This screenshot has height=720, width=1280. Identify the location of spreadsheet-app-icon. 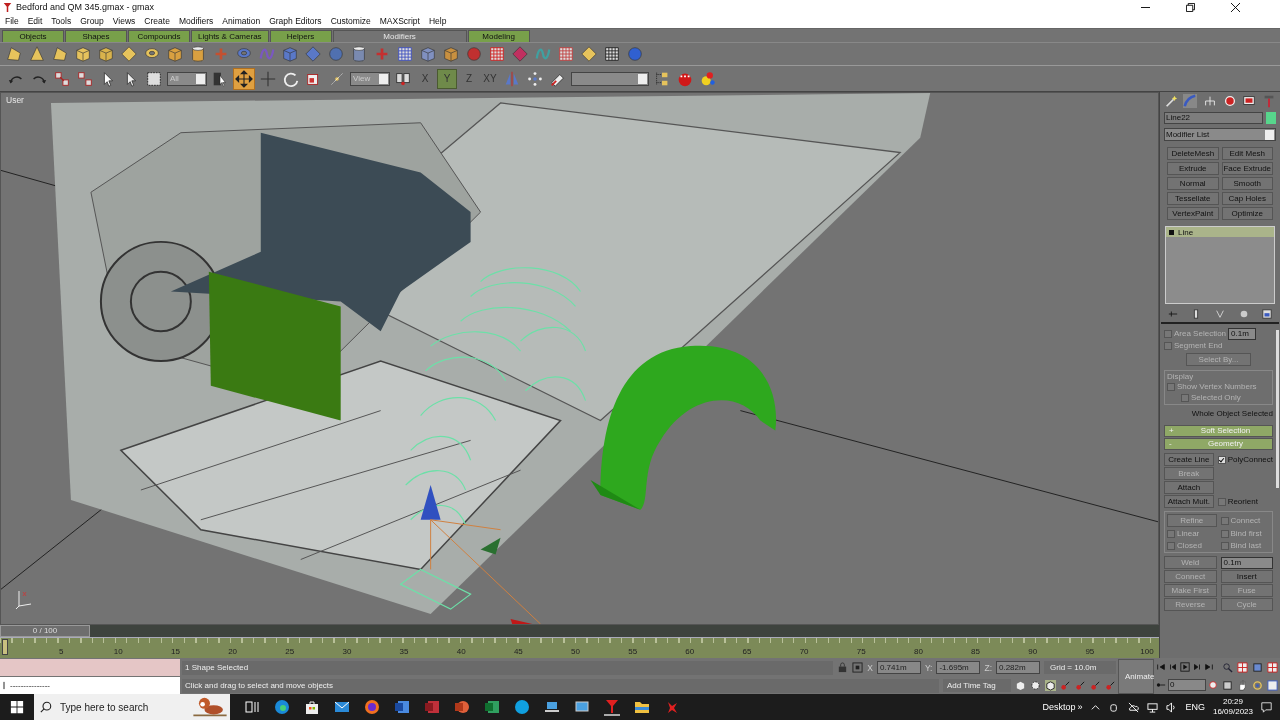
(492, 707).